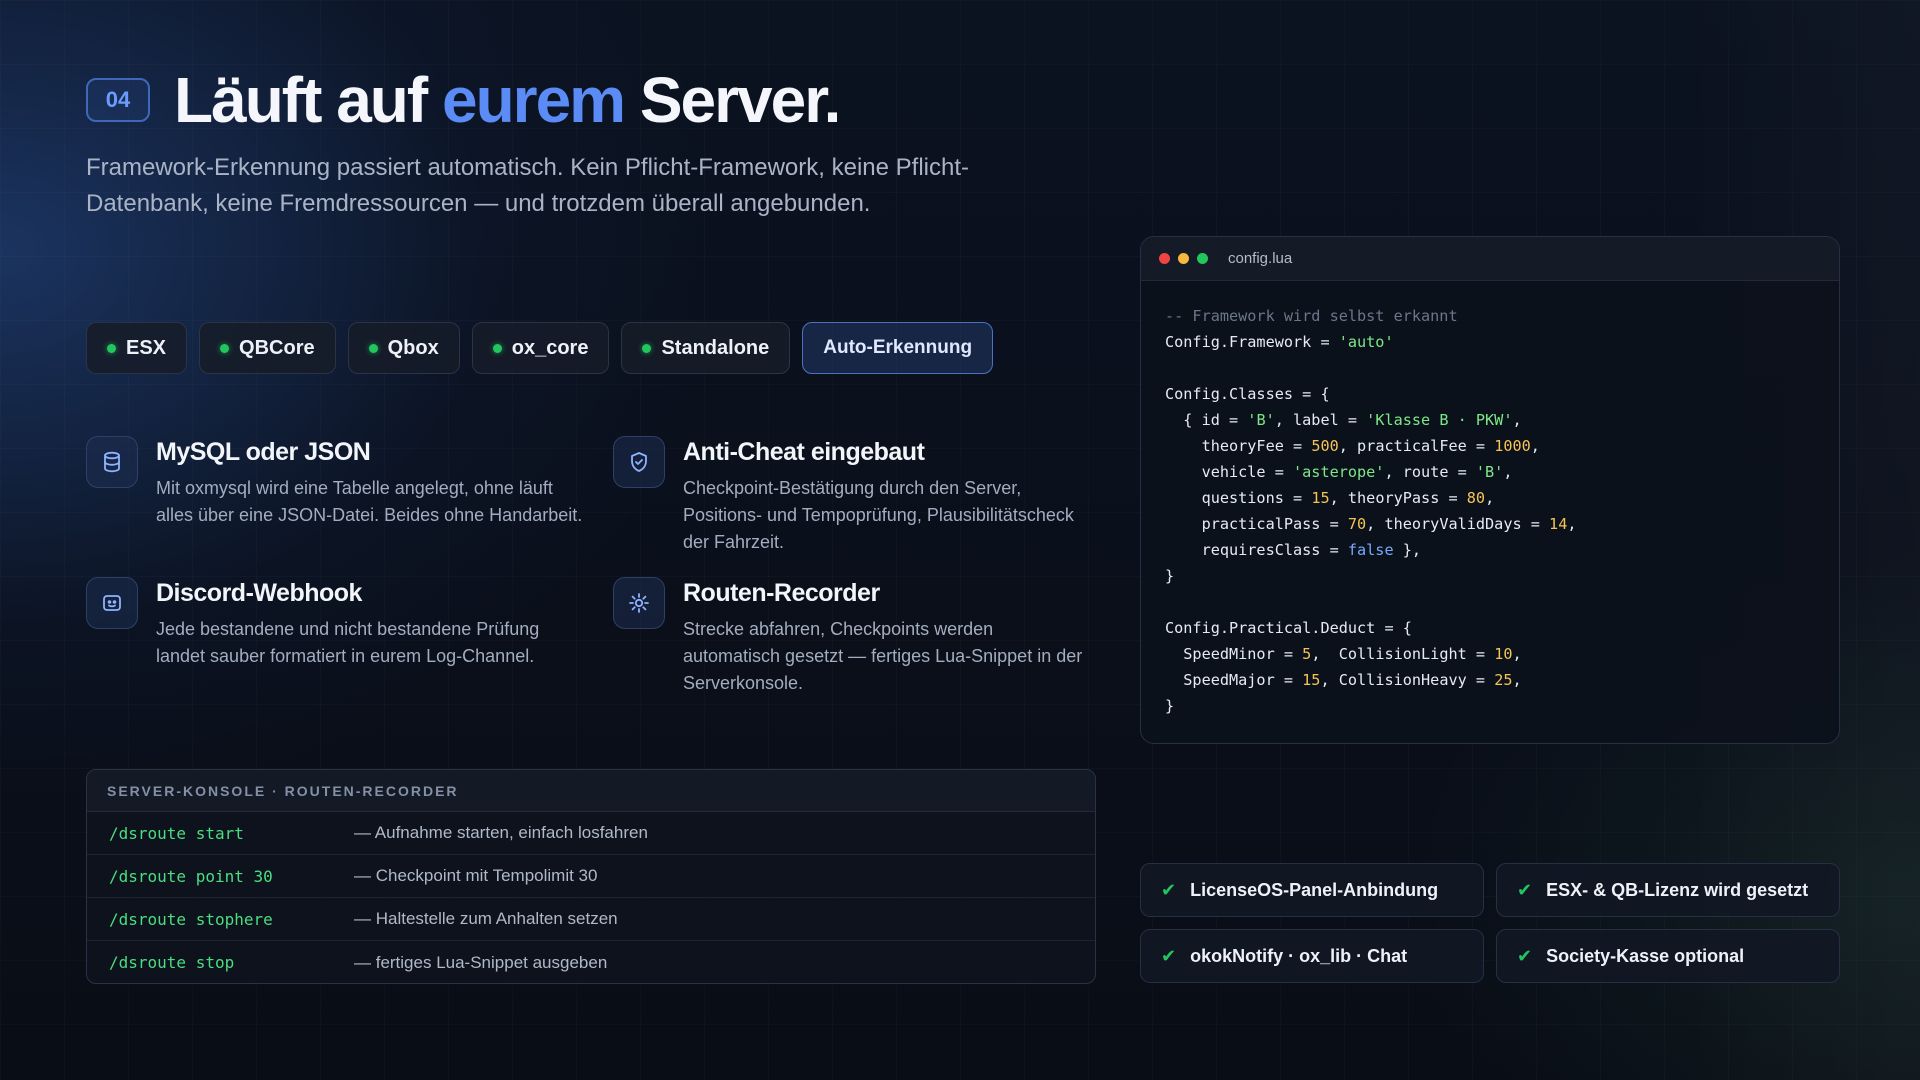  I want to click on code-line: theoryFee = 500, practicalFee = 1000,, so click(1352, 446).